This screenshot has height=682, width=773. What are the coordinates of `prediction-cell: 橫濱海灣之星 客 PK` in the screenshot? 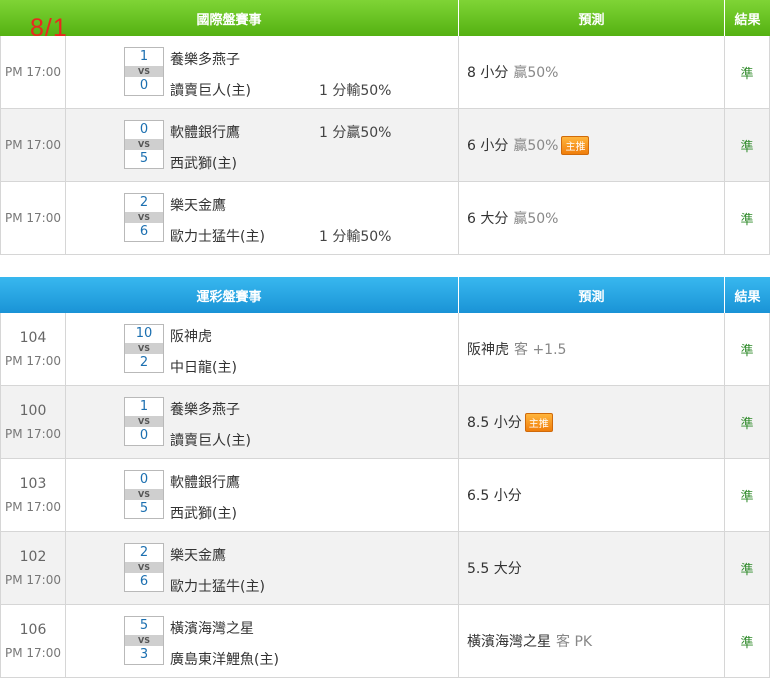 It's located at (592, 641).